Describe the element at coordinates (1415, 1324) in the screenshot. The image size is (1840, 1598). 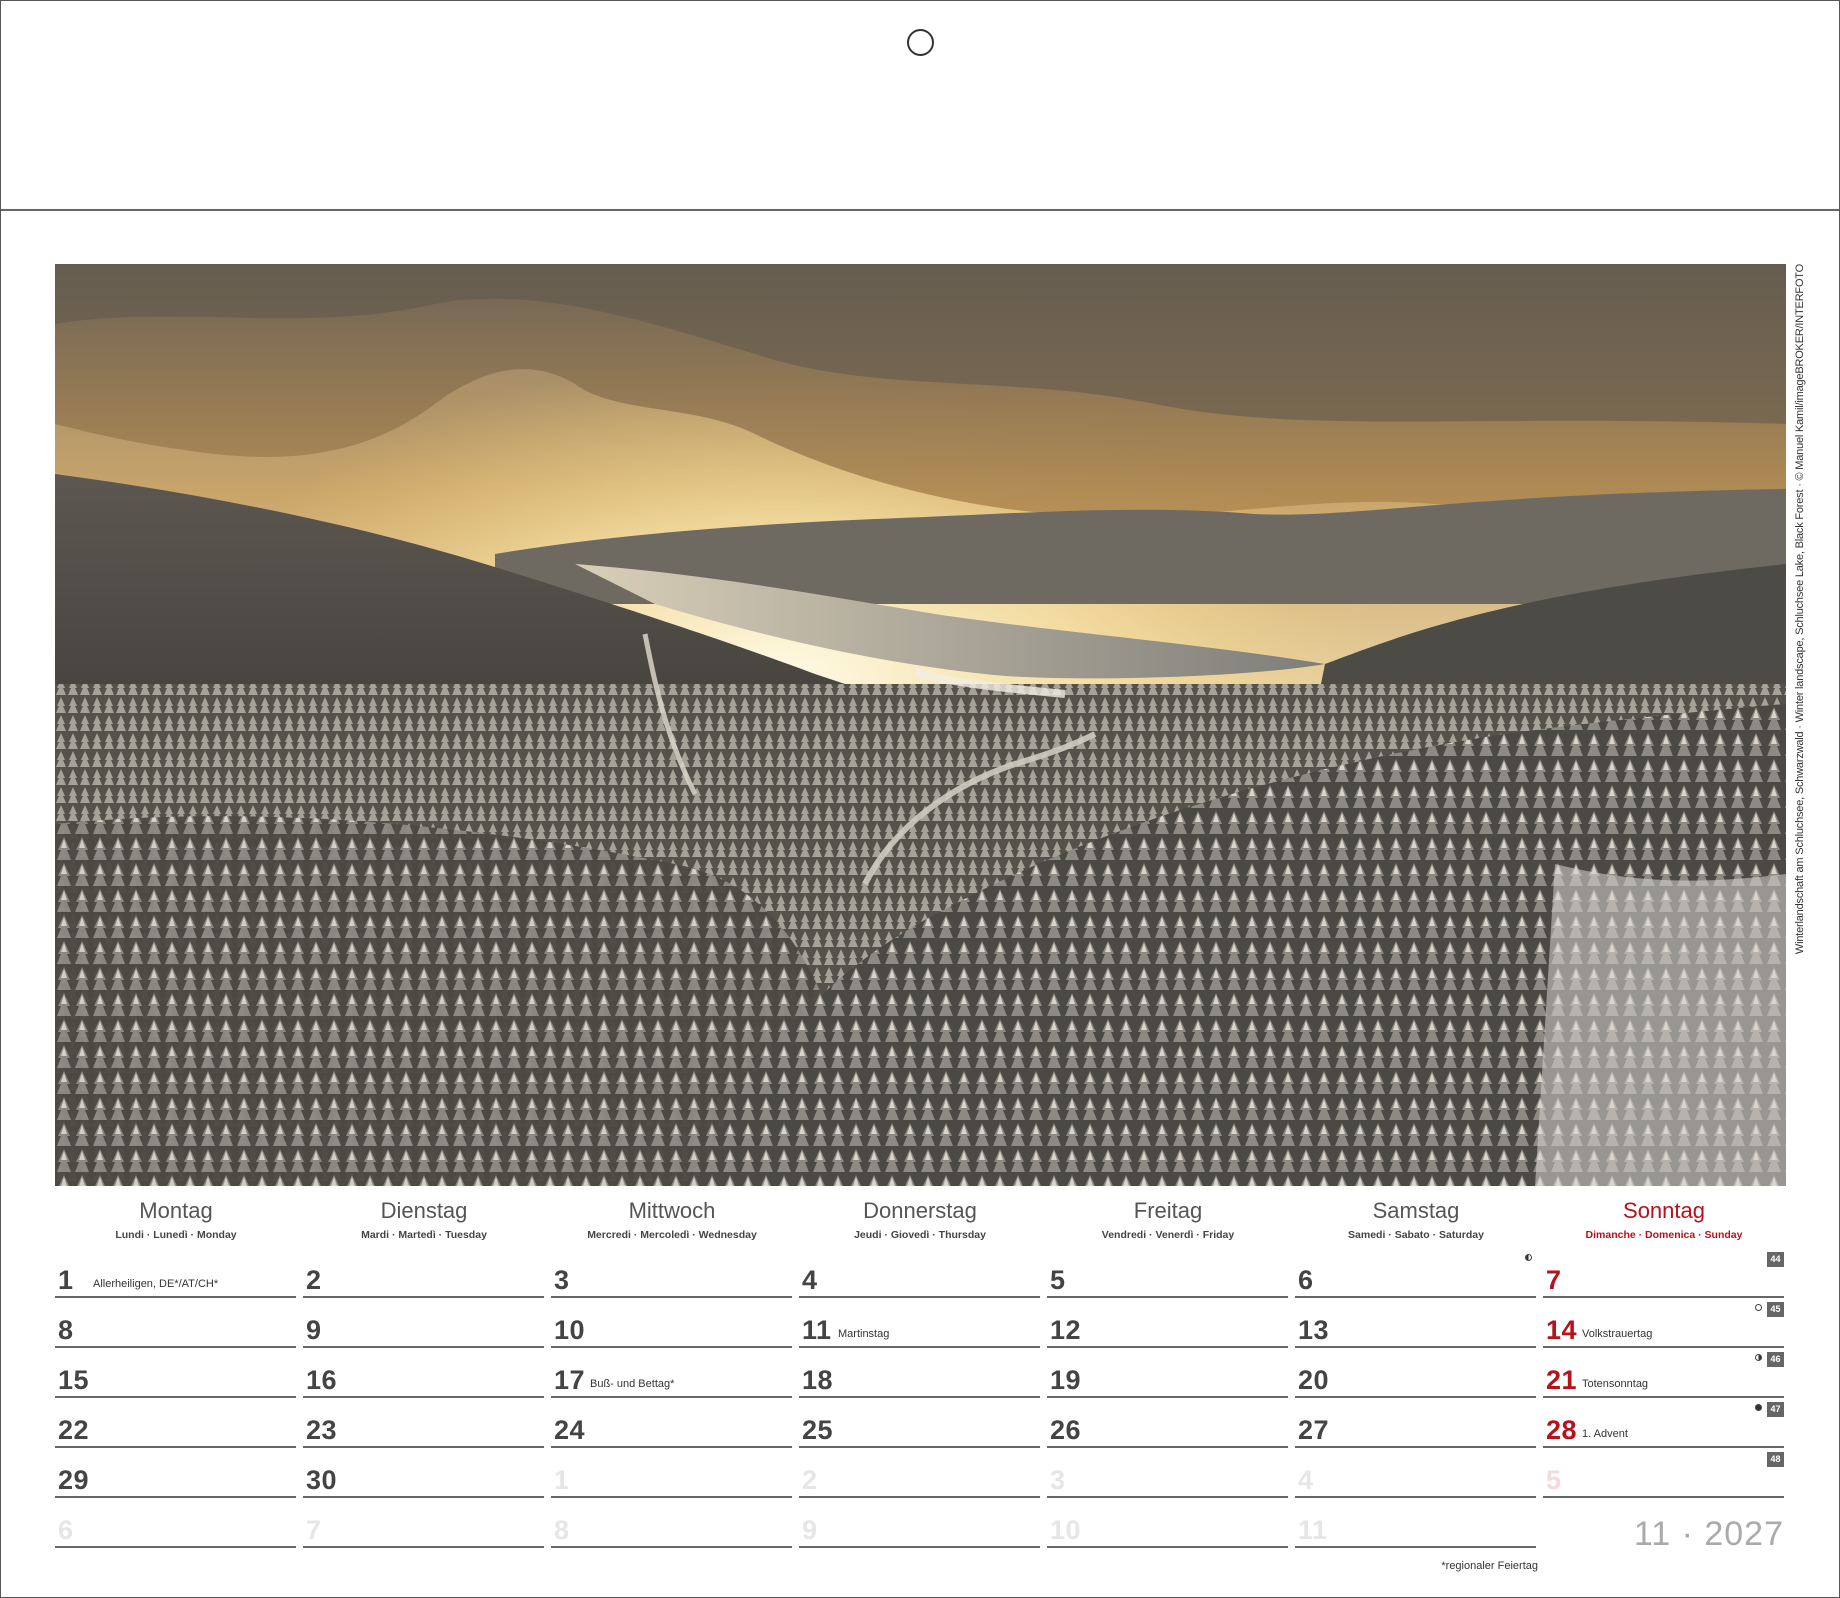
I see `day-cell: 13` at that location.